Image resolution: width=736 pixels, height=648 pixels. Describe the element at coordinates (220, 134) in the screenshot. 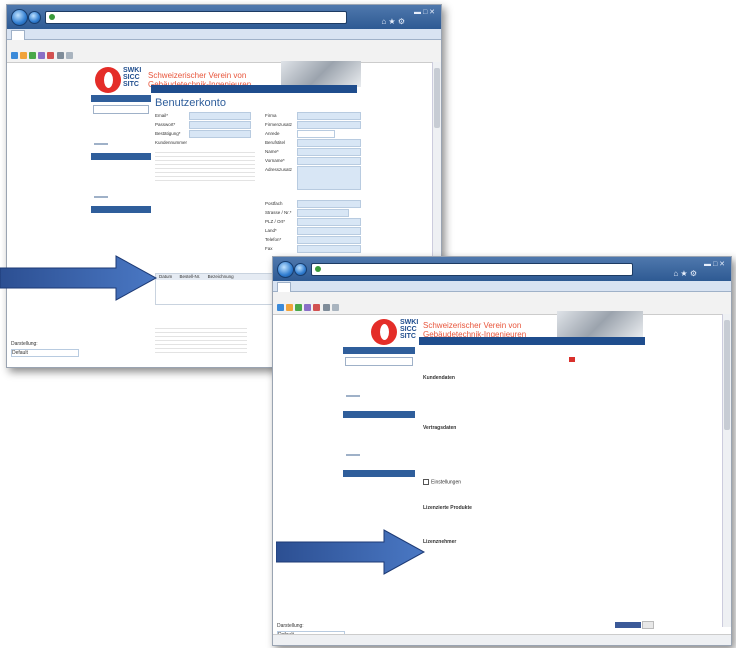

I see `password-confirm-field` at that location.